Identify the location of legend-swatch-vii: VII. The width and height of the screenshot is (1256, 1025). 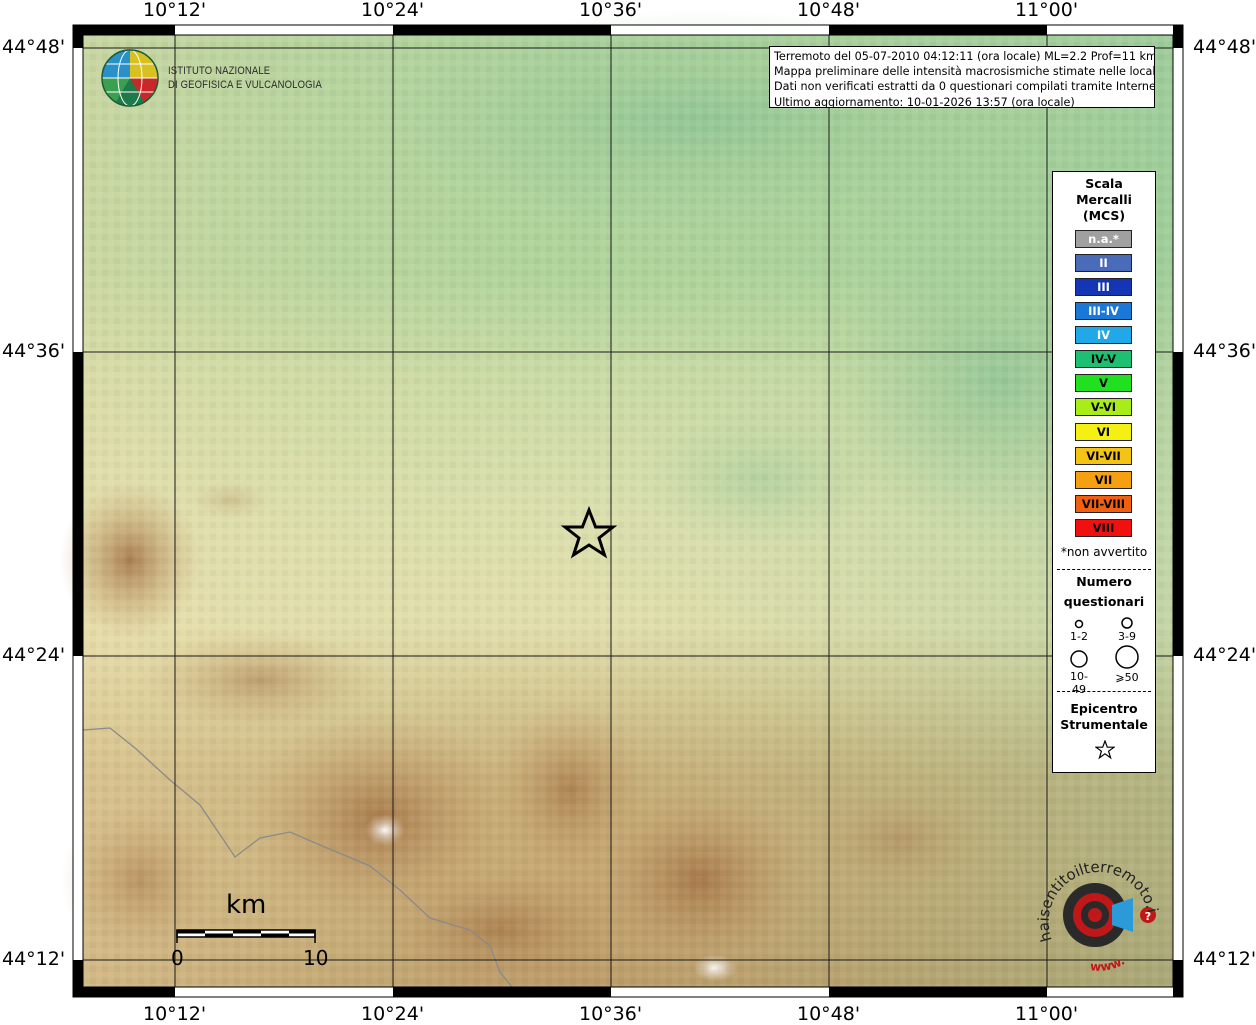
(1103, 480).